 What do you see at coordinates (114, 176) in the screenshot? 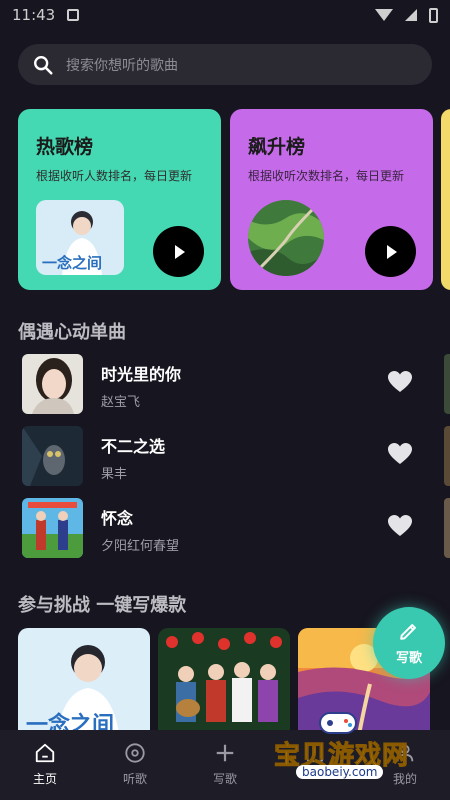
I see `hot-chart-subtitle: 根据收听人数排名，每日更新` at bounding box center [114, 176].